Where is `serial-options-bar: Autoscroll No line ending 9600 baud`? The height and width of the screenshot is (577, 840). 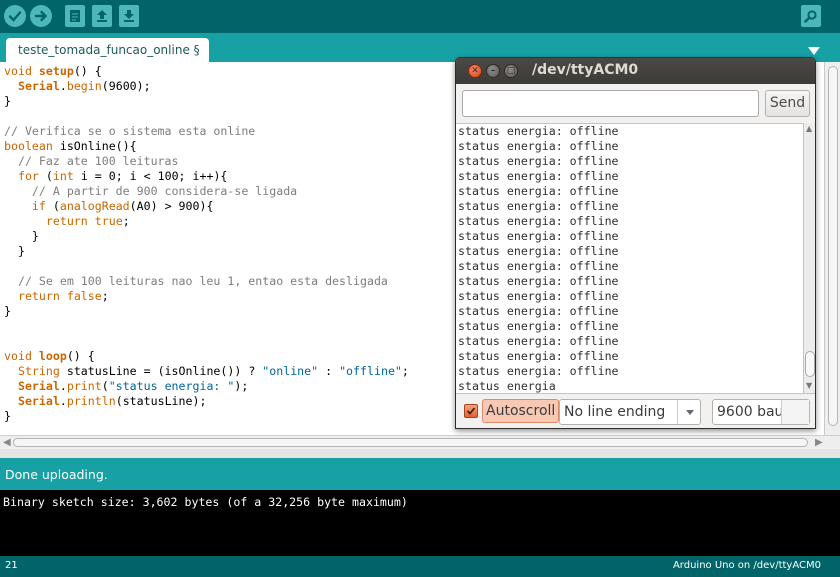
serial-options-bar: Autoscroll No line ending 9600 baud is located at coordinates (635, 410).